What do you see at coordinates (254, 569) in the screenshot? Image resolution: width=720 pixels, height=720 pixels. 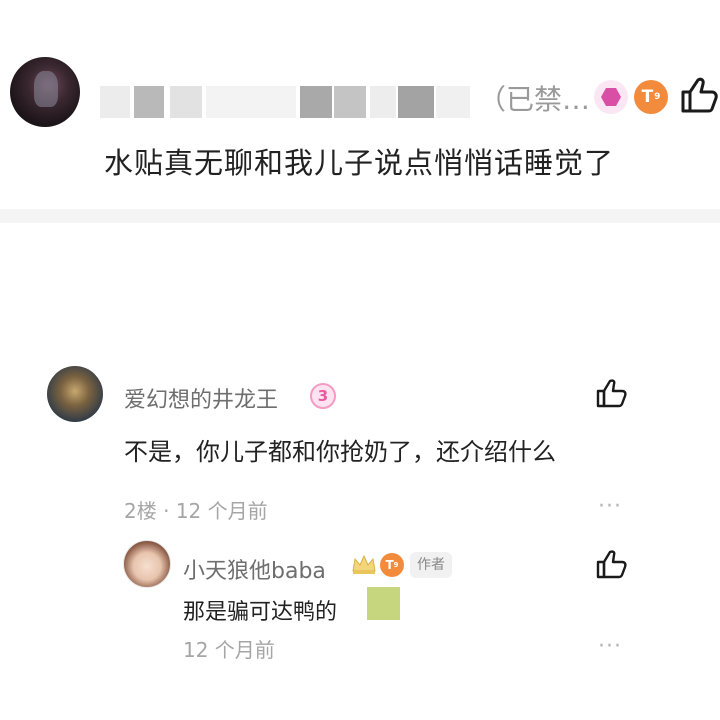 I see `username: 小天狼他baba` at bounding box center [254, 569].